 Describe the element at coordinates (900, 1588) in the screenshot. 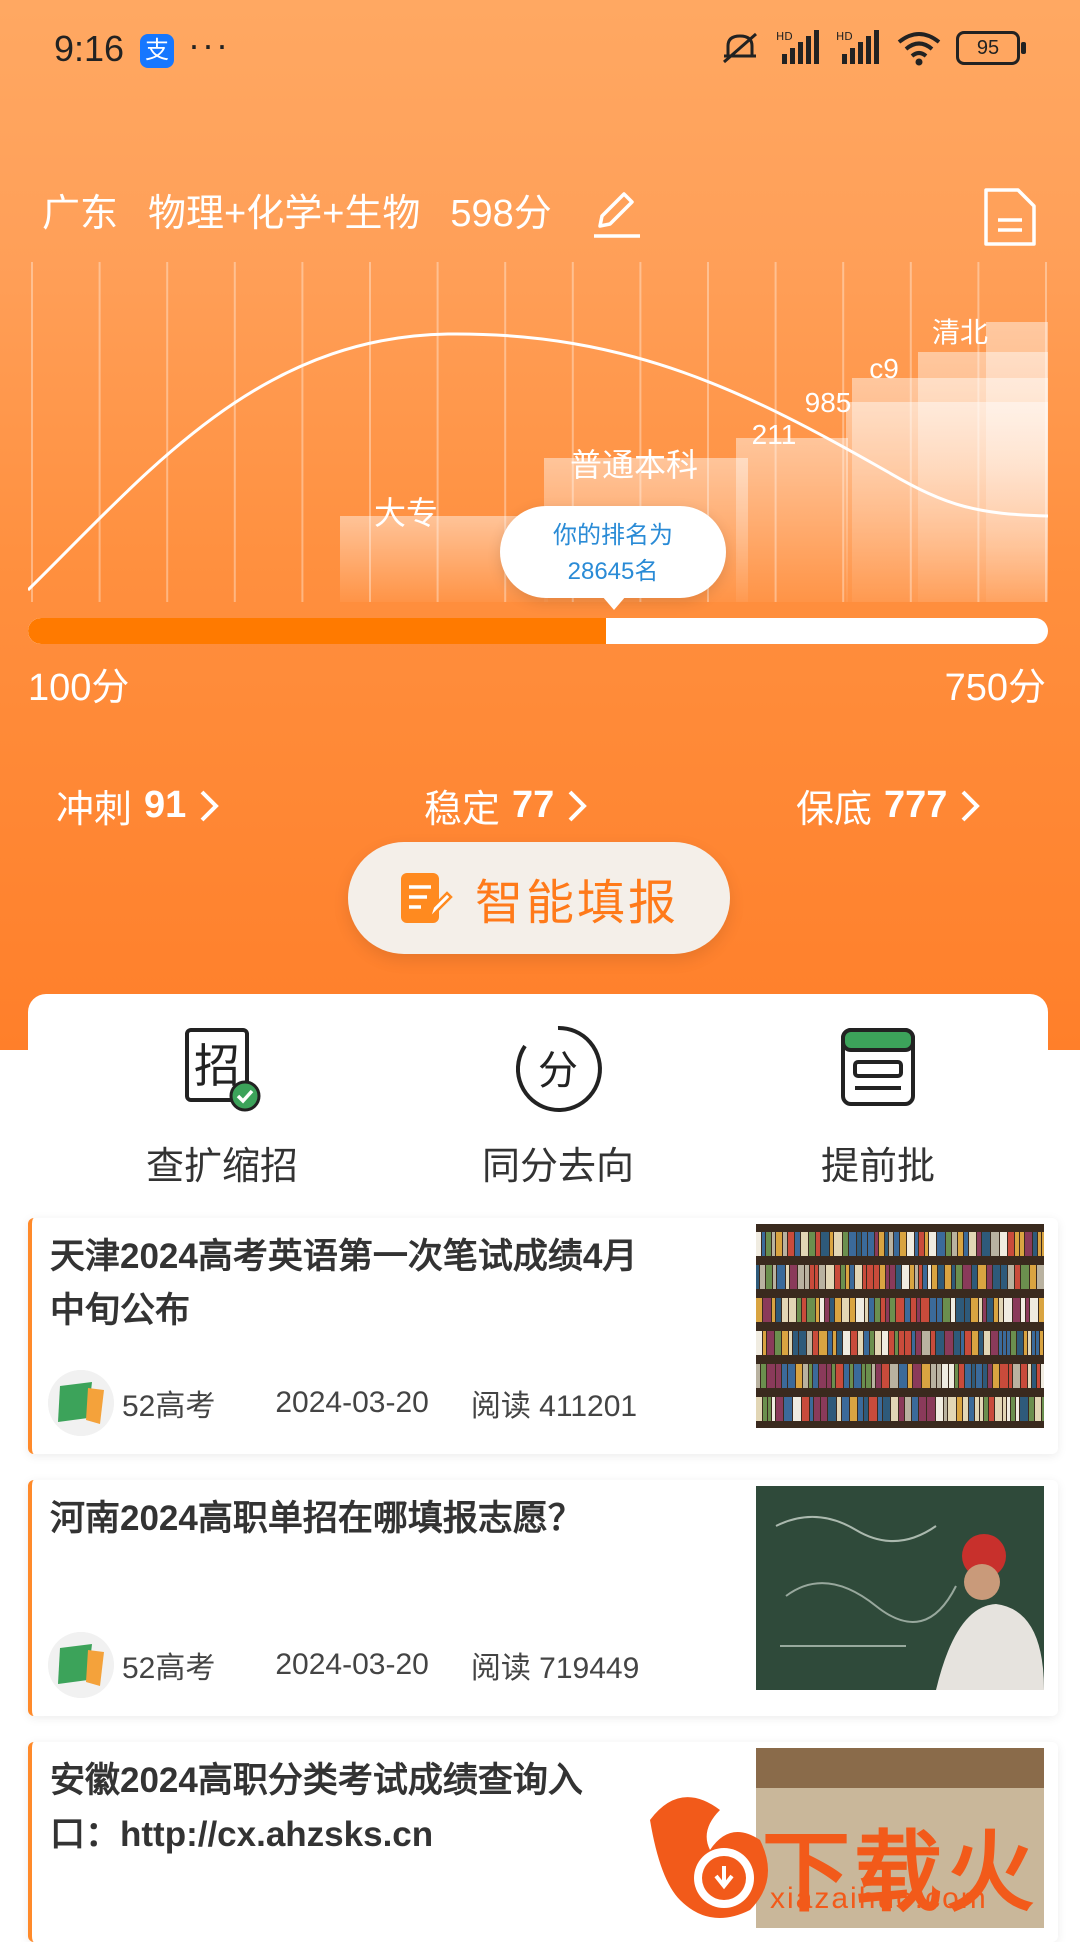

I see `news-thumbnail-chalkboard` at that location.